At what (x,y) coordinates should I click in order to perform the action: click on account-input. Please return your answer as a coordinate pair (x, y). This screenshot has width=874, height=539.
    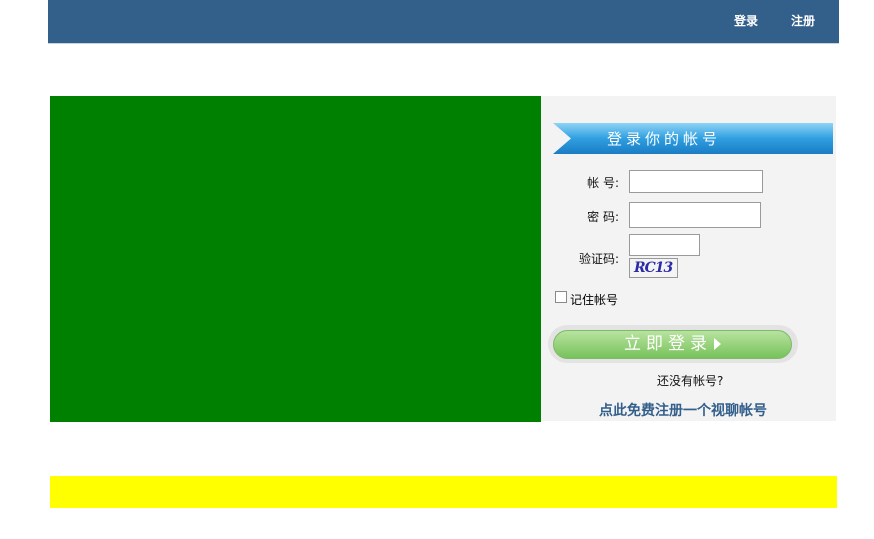
    Looking at the image, I should click on (696, 181).